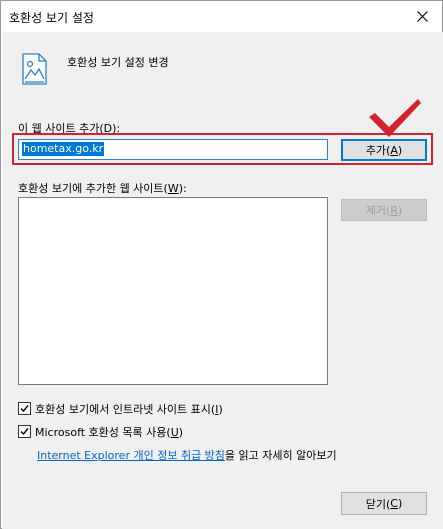 Image resolution: width=443 pixels, height=529 pixels. I want to click on site-list-label: 호환성 보기에 추가한 웹 사이트(W):, so click(102, 188).